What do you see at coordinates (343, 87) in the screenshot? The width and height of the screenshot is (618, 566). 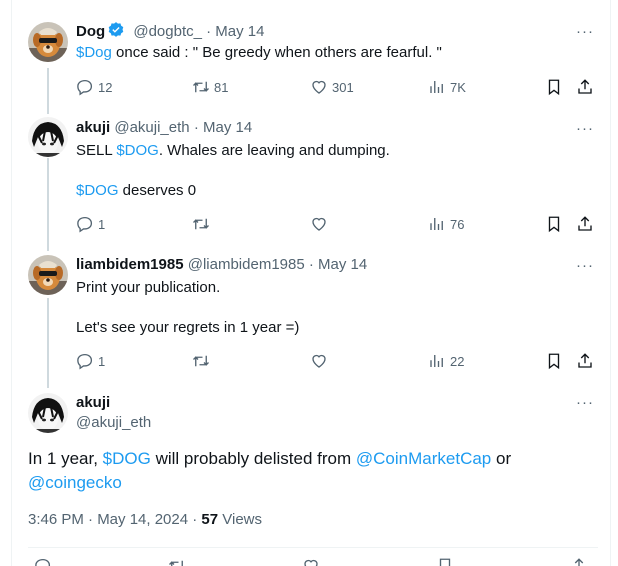 I see `like-count: 301` at bounding box center [343, 87].